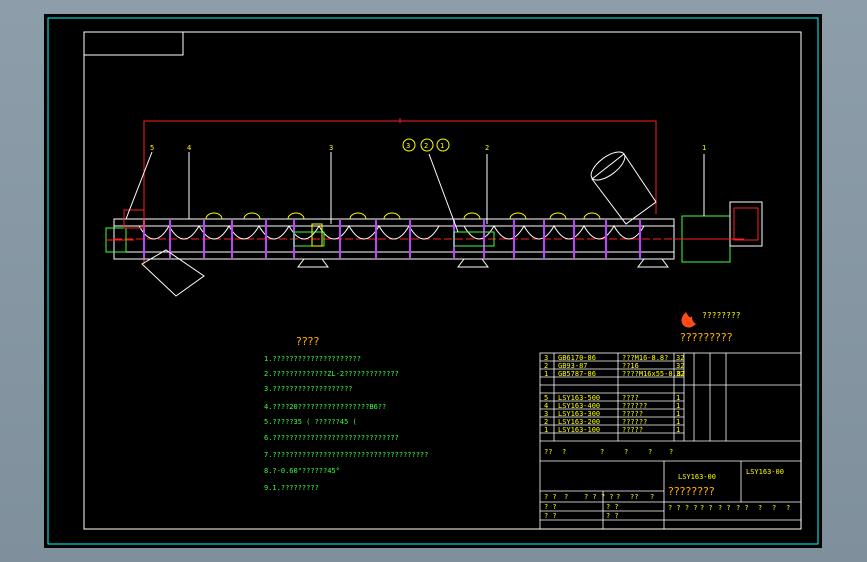 The image size is (867, 562). I want to click on drawing-title: ????????, so click(691, 491).